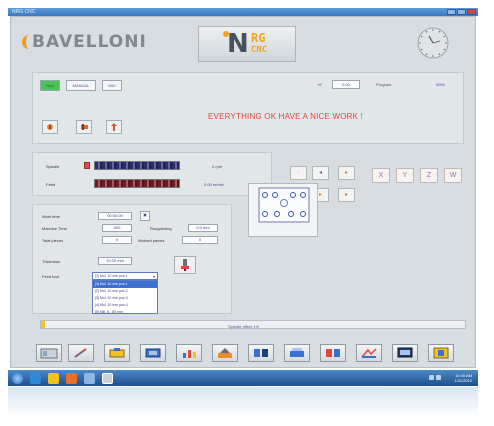 The image size is (494, 426). What do you see at coordinates (50, 276) in the screenshot?
I see `tool-label: Feed tool` at bounding box center [50, 276].